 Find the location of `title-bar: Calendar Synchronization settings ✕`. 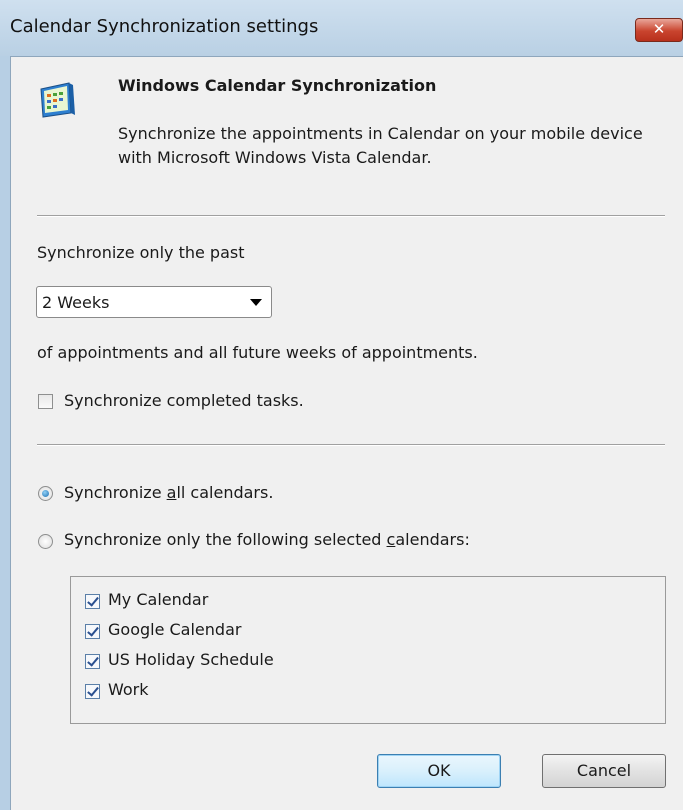

title-bar: Calendar Synchronization settings ✕ is located at coordinates (341, 28).